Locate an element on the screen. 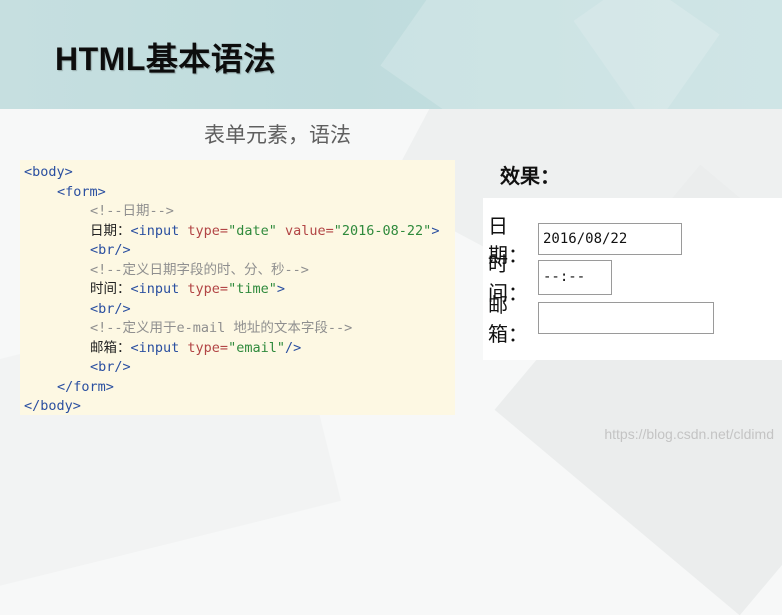  code-comment: <!--日期--> is located at coordinates (132, 211).